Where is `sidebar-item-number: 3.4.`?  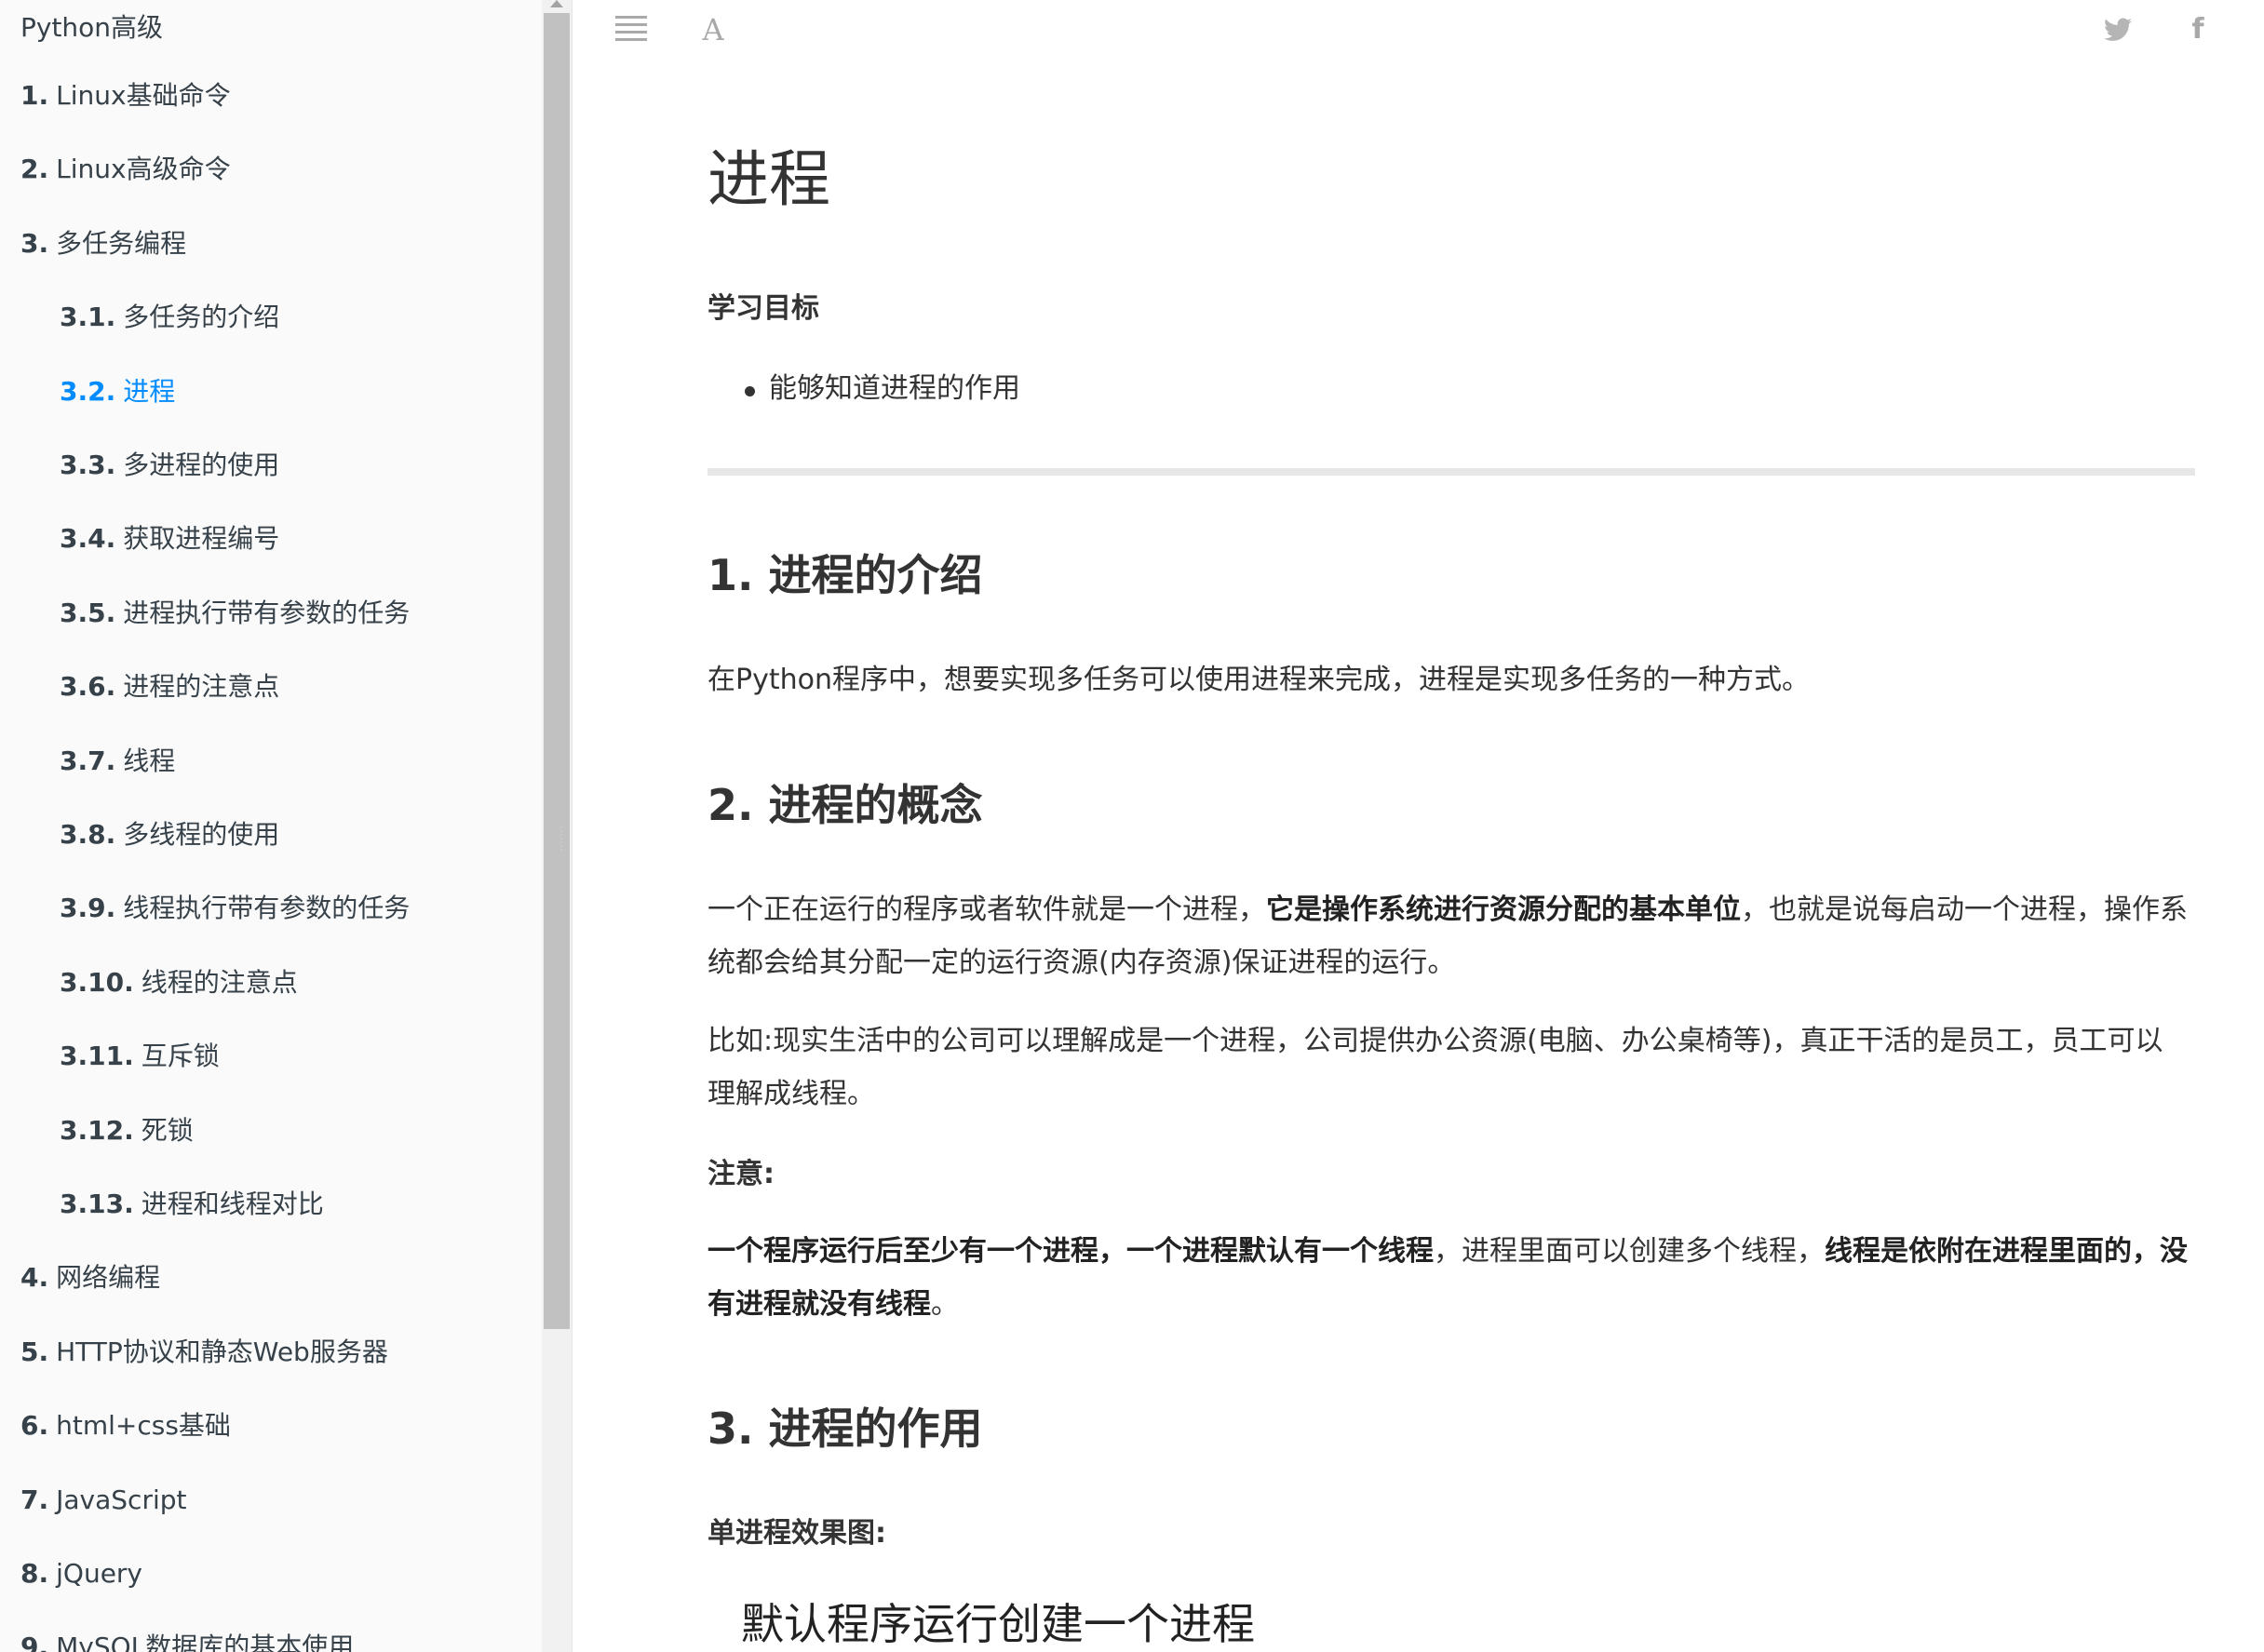
sidebar-item-number: 3.4. is located at coordinates (88, 539).